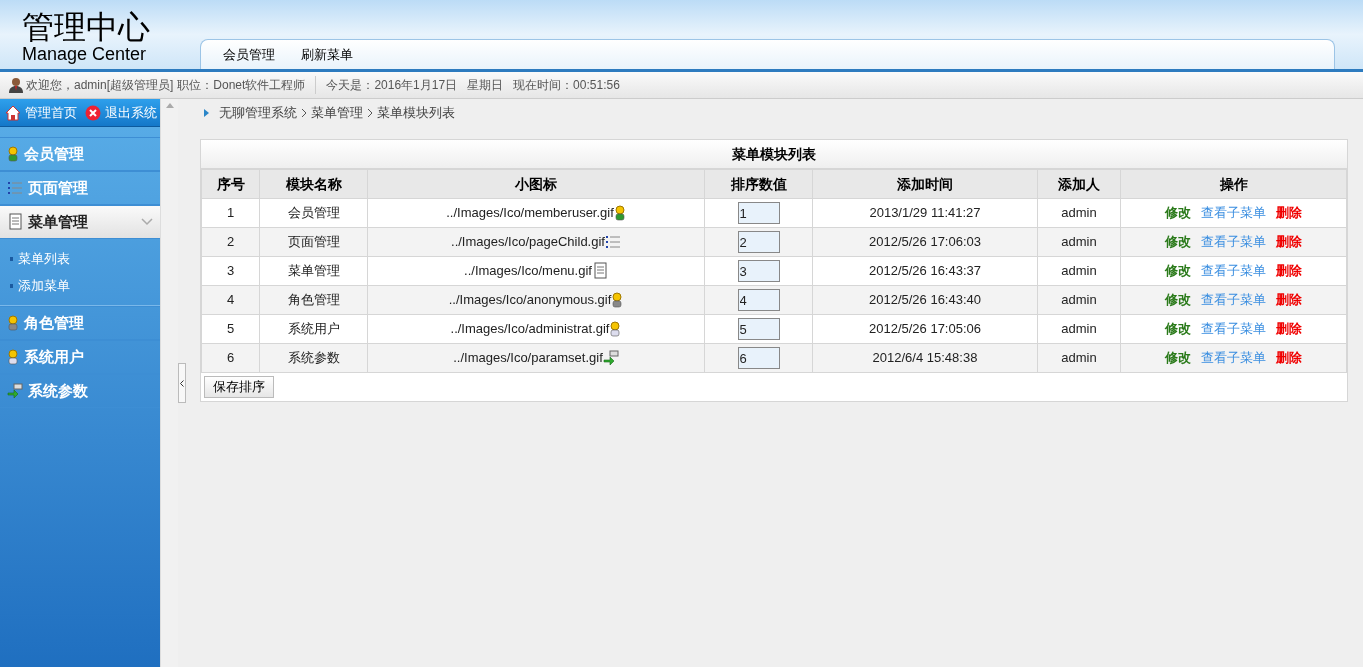 This screenshot has height=667, width=1363. What do you see at coordinates (247, 85) in the screenshot?
I see `position-text: 职位：Donet软件工程师` at bounding box center [247, 85].